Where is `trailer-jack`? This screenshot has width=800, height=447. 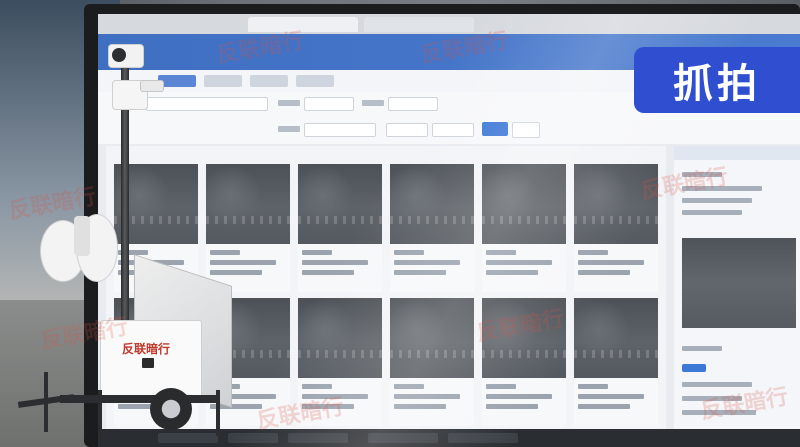
trailer-jack is located at coordinates (46, 402).